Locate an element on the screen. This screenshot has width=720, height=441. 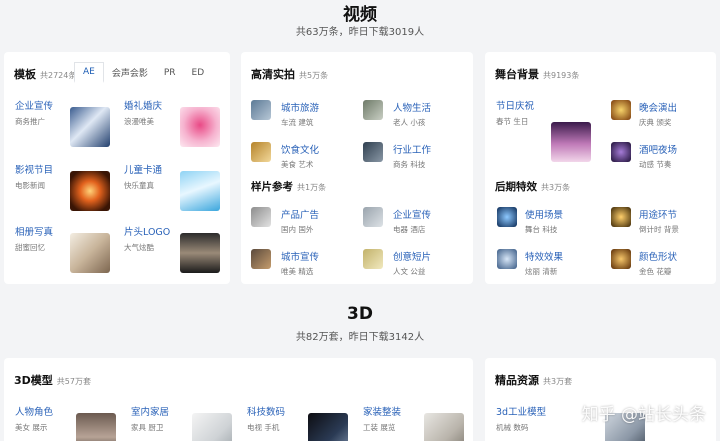
model-item-tech-digital: 科技数码 电视 手机 is located at coordinates (266, 418).